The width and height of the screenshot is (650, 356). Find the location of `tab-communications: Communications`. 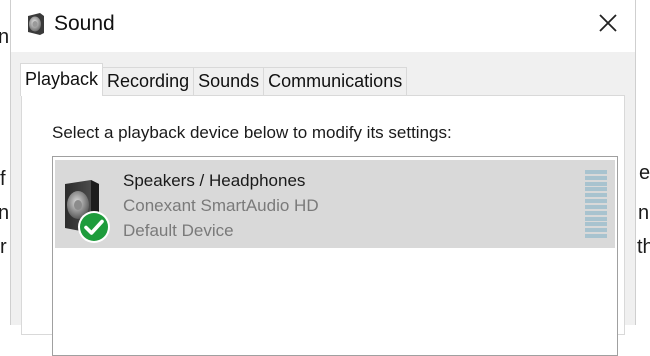

tab-communications: Communications is located at coordinates (335, 81).